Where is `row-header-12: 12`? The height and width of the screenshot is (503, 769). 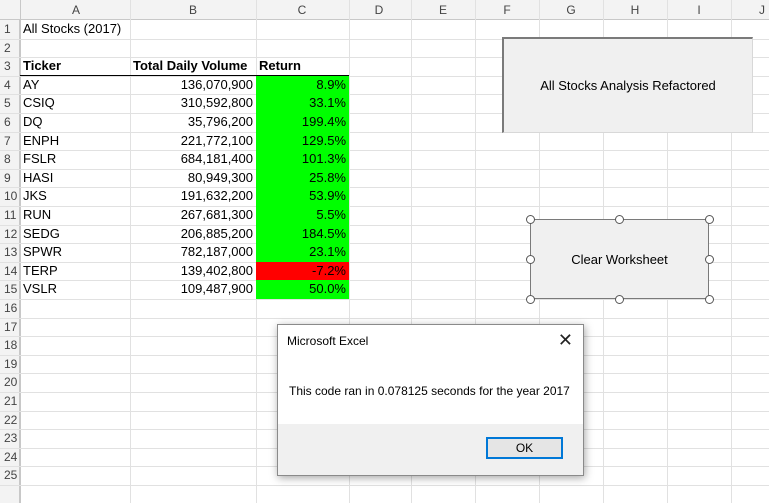 row-header-12: 12 is located at coordinates (10, 234).